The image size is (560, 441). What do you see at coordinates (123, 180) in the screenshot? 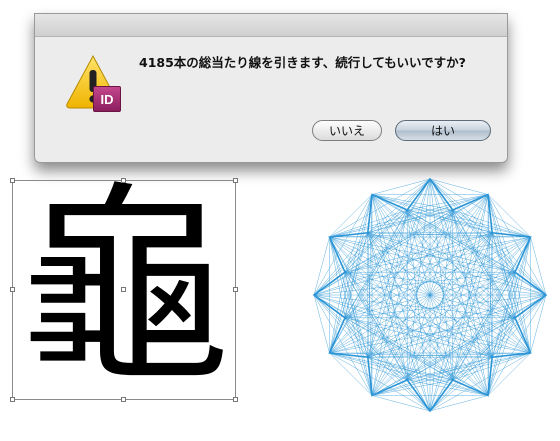
I see `handle-top-center` at bounding box center [123, 180].